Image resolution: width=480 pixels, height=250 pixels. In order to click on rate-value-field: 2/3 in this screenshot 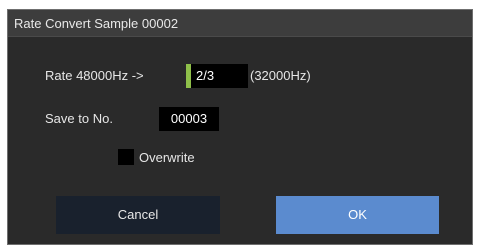, I will do `click(217, 76)`.